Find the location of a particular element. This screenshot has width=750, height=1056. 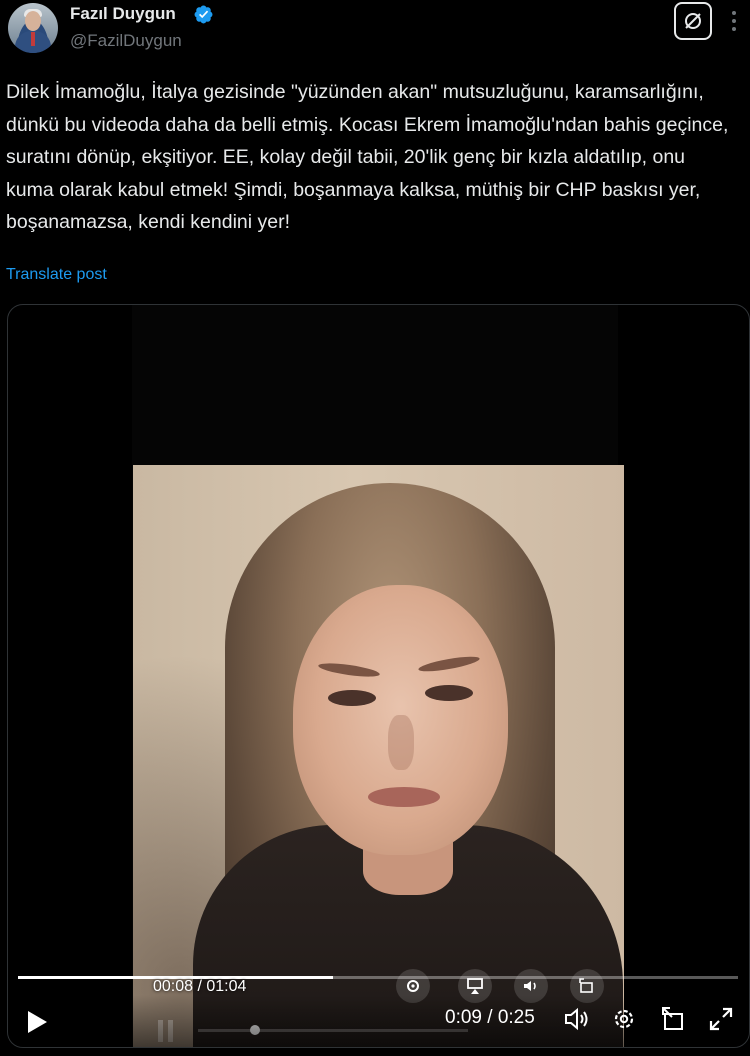

verified-badge-icon is located at coordinates (203, 14).